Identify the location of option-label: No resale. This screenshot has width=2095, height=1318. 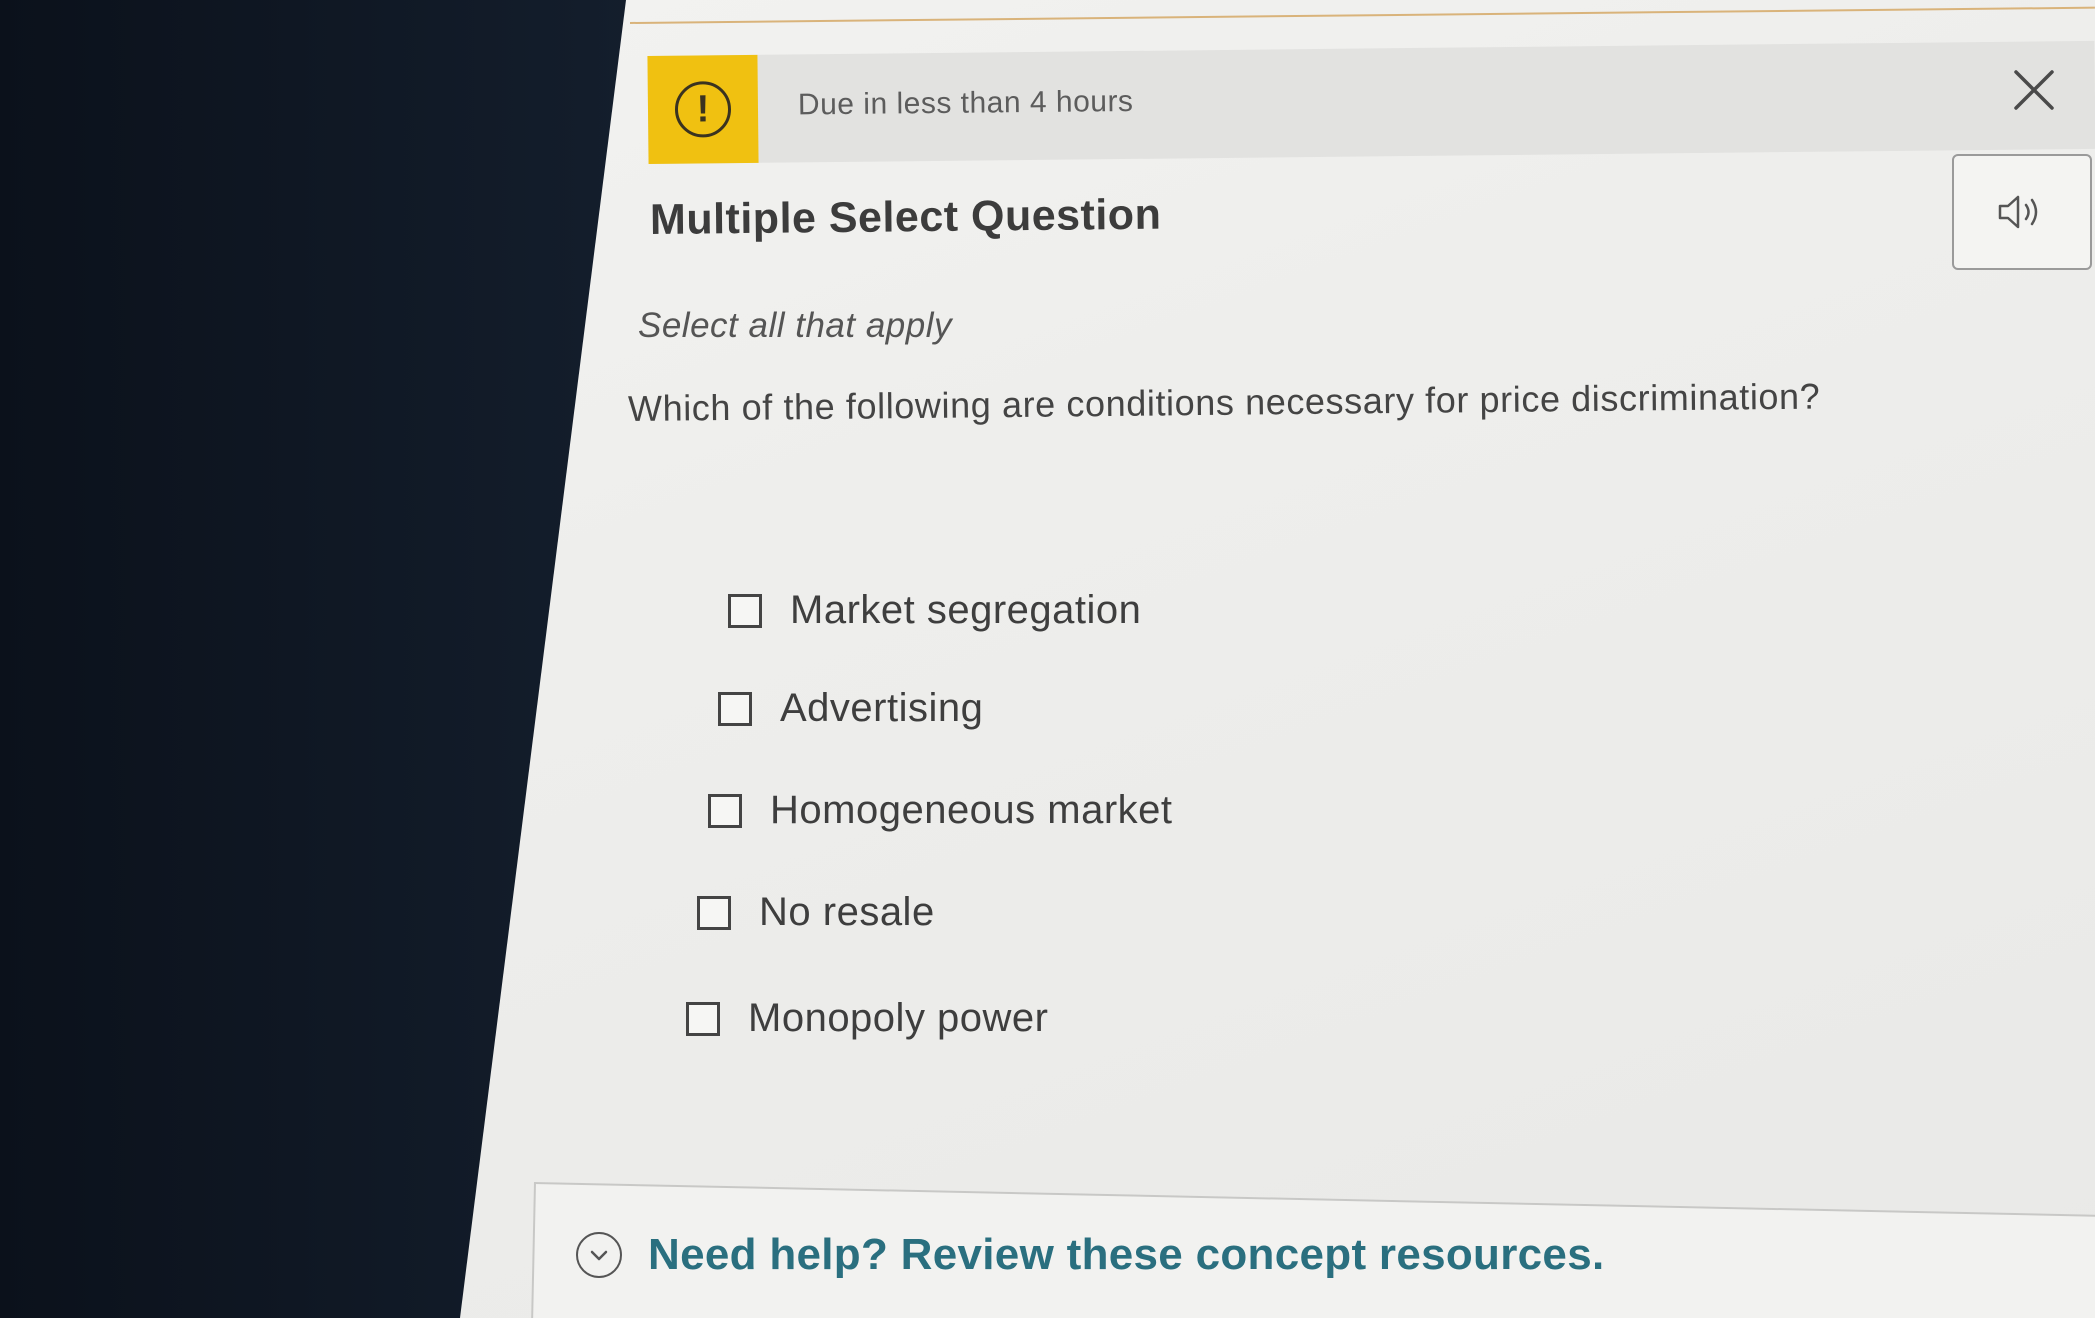
(847, 912).